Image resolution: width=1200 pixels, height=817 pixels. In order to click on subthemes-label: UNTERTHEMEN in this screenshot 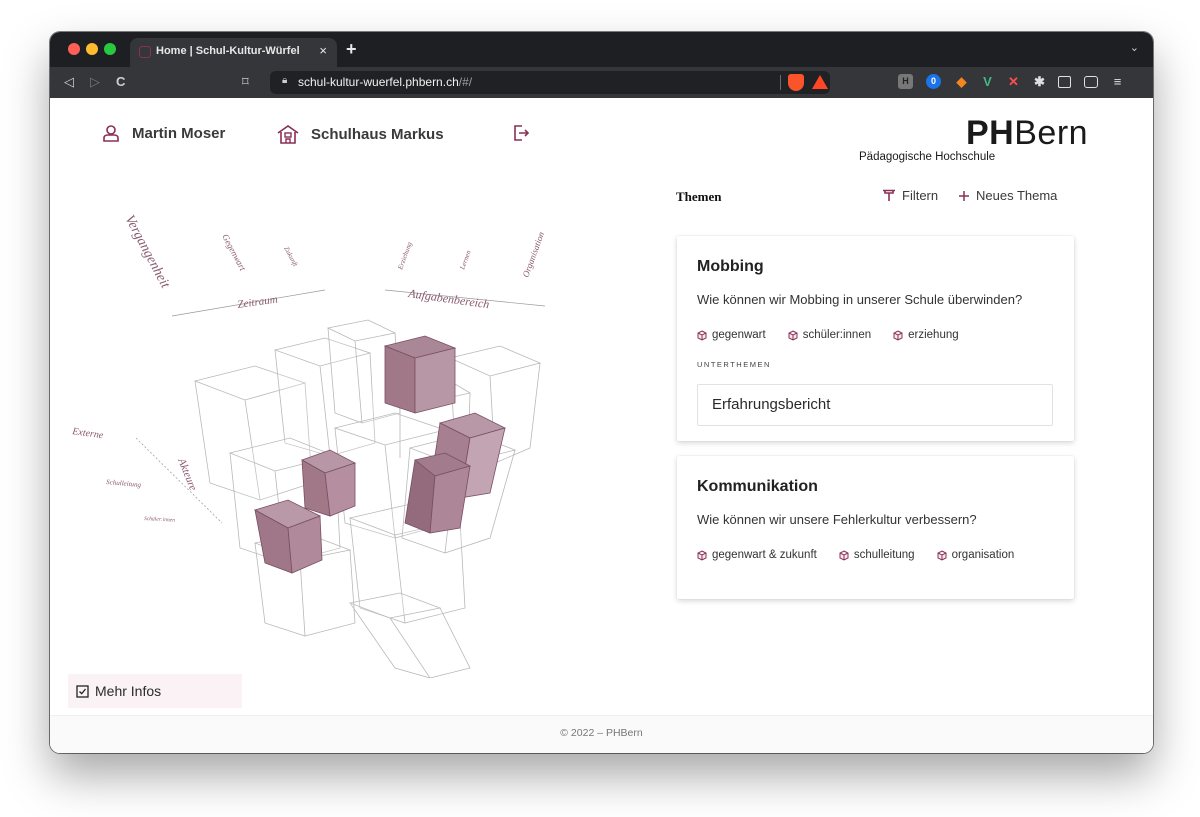, I will do `click(734, 364)`.